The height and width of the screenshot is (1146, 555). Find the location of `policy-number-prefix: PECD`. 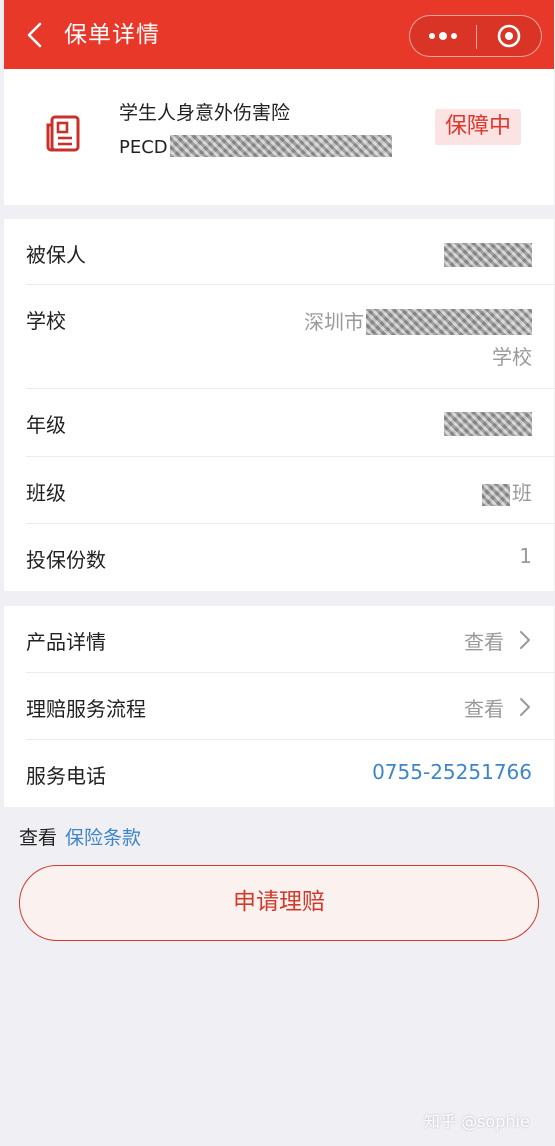

policy-number-prefix: PECD is located at coordinates (143, 147).